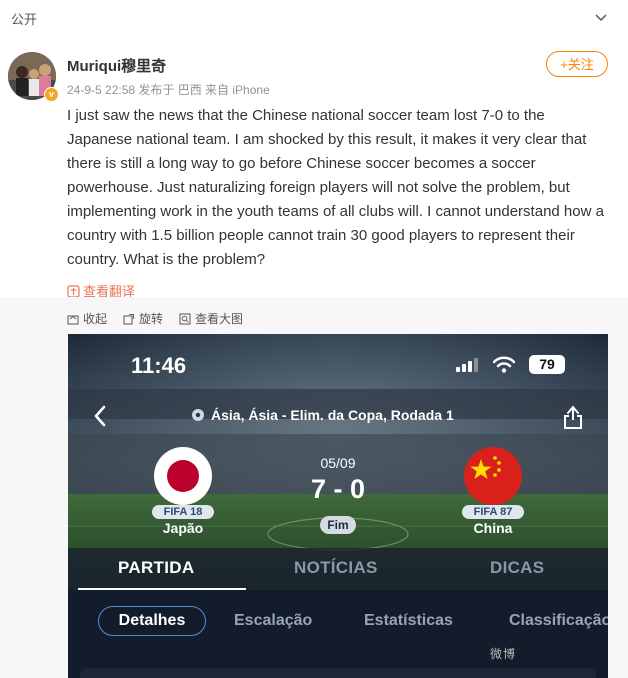 This screenshot has width=628, height=678. What do you see at coordinates (183, 512) in the screenshot?
I see `home-fifa-rank: FIFA 18` at bounding box center [183, 512].